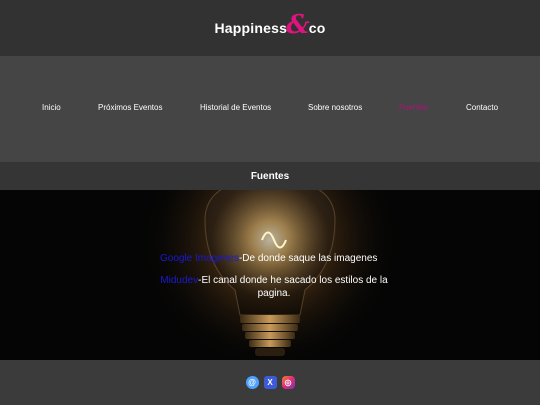 The width and height of the screenshot is (540, 405). Describe the element at coordinates (252, 382) in the screenshot. I see `threads-icon: @` at that location.